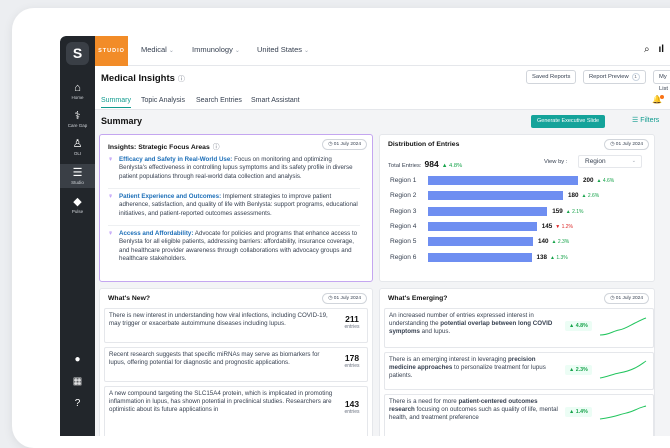 The width and height of the screenshot is (670, 448). Describe the element at coordinates (635, 77) in the screenshot. I see `preview-count-badge: 1` at that location.